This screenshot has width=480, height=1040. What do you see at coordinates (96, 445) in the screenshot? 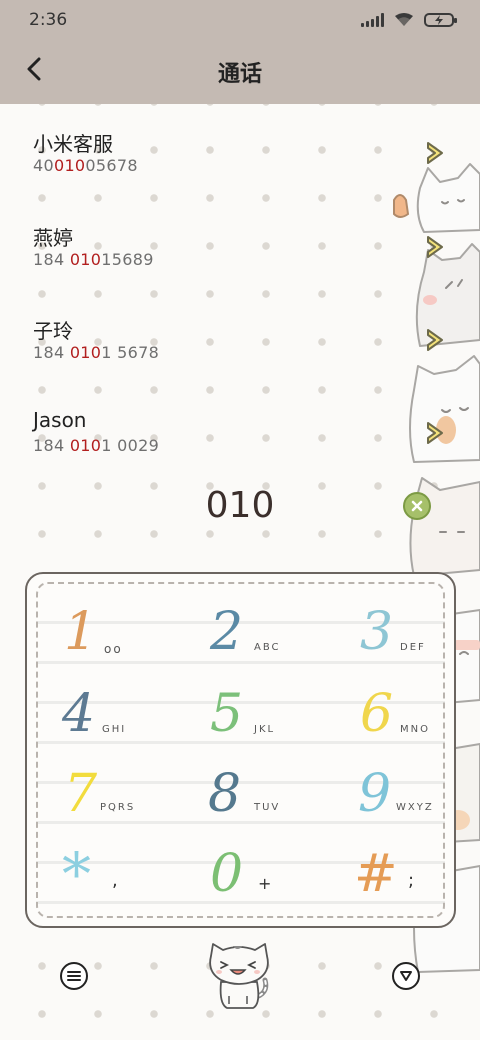
I see `contact-number: 184 0101 0029` at bounding box center [96, 445].